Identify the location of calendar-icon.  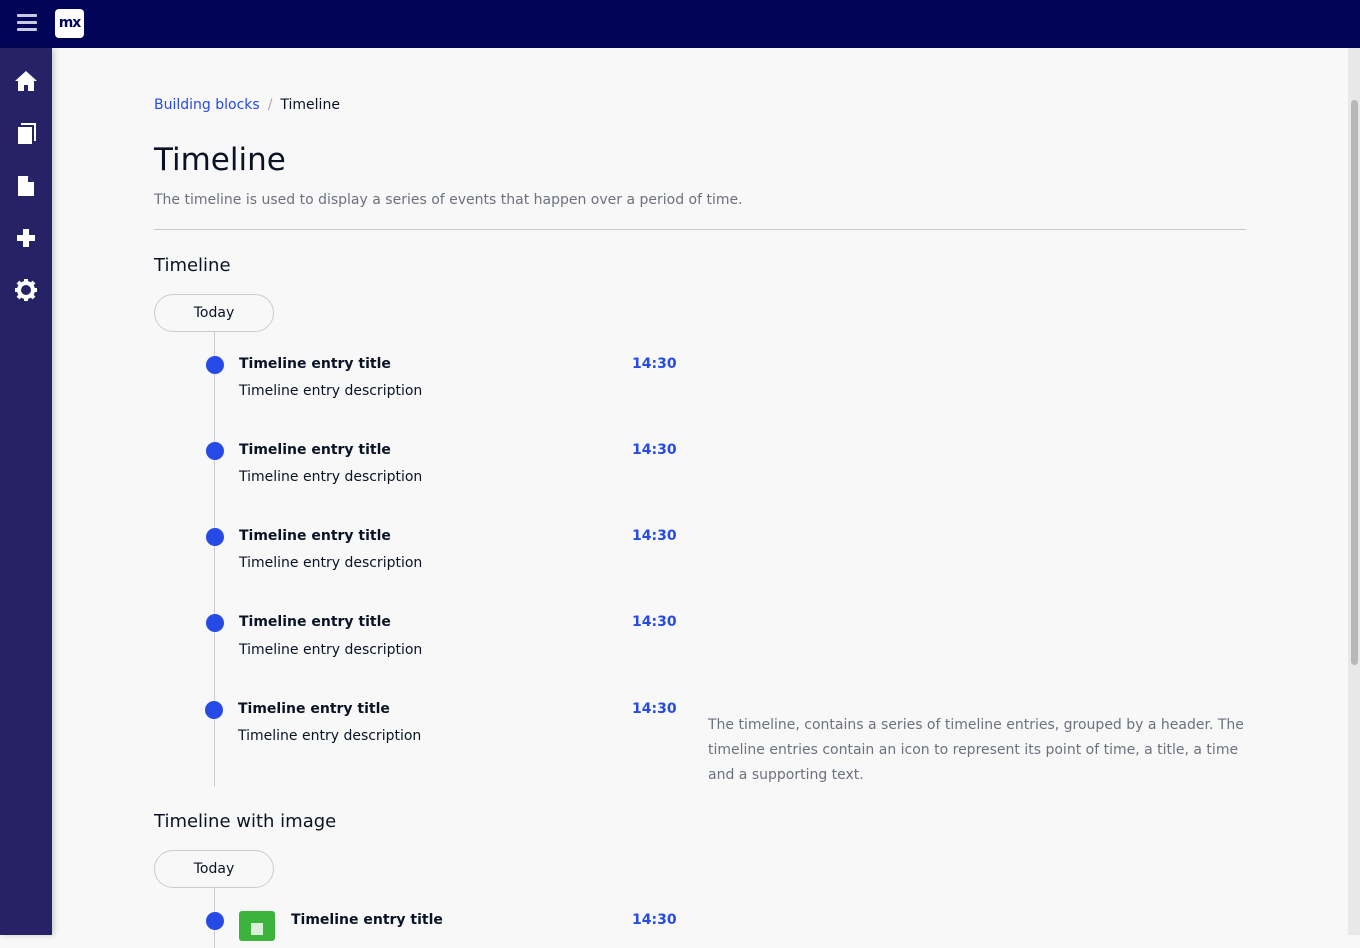
(257, 926).